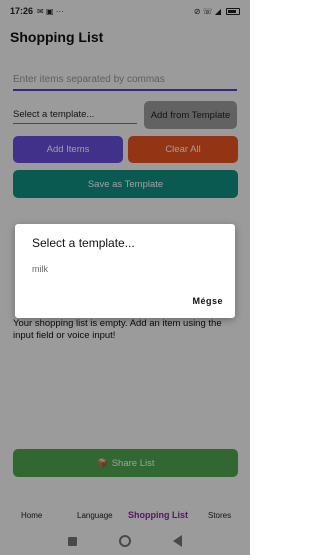  What do you see at coordinates (125, 271) in the screenshot?
I see `template-dialog: Select a template... milk Mégse` at bounding box center [125, 271].